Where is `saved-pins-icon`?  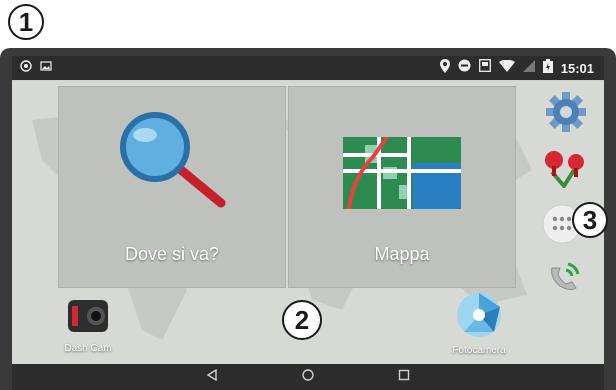
saved-pins-icon is located at coordinates (565, 170).